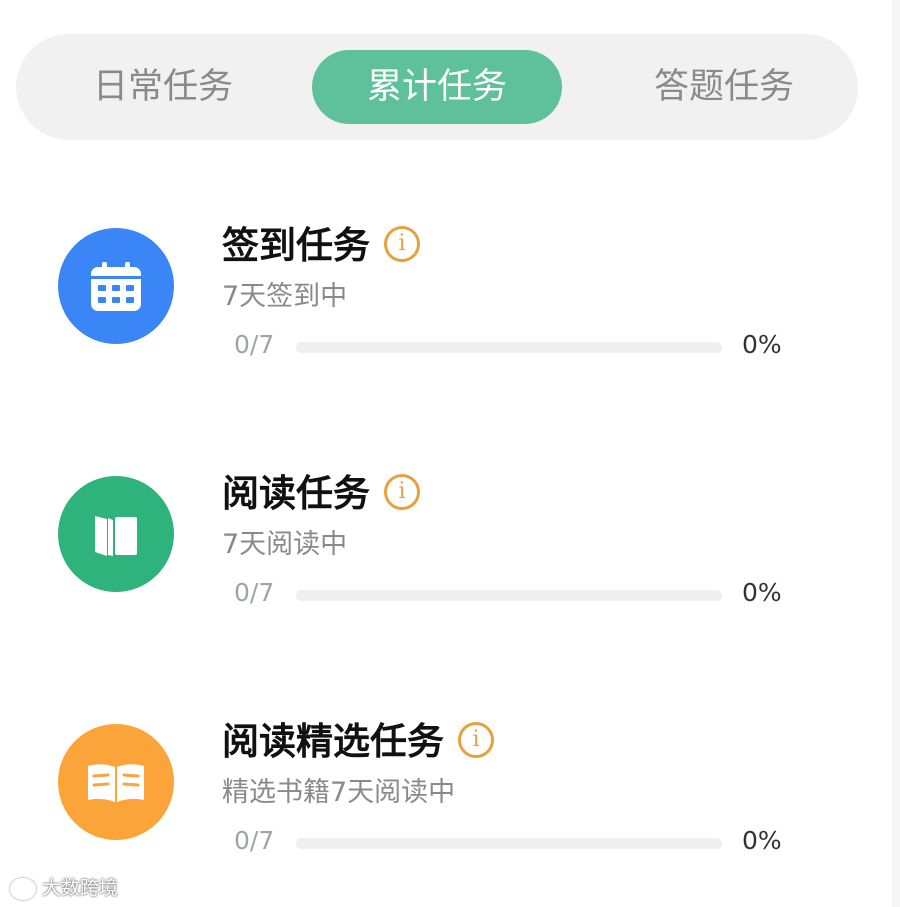 This screenshot has width=900, height=907. I want to click on tab-quiz-tasks: 答题任务, so click(724, 87).